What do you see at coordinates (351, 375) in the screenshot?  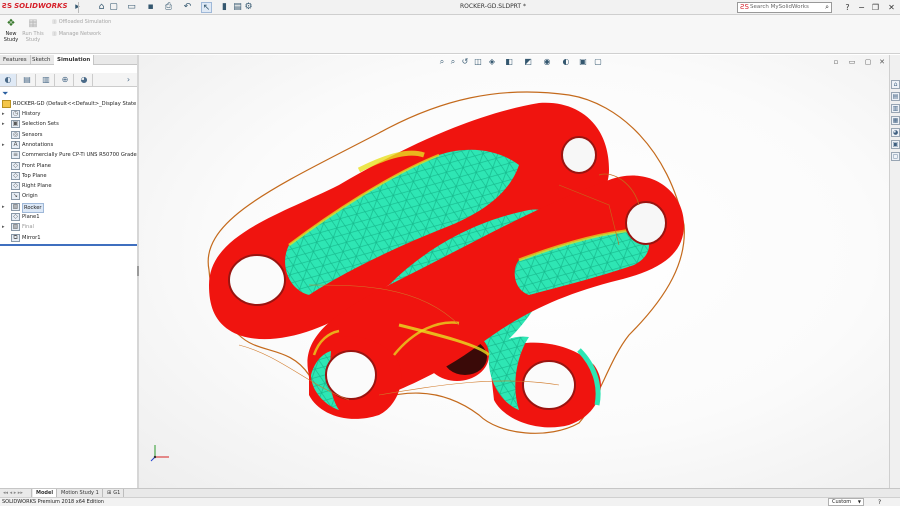 I see `front-left-bore-hole` at bounding box center [351, 375].